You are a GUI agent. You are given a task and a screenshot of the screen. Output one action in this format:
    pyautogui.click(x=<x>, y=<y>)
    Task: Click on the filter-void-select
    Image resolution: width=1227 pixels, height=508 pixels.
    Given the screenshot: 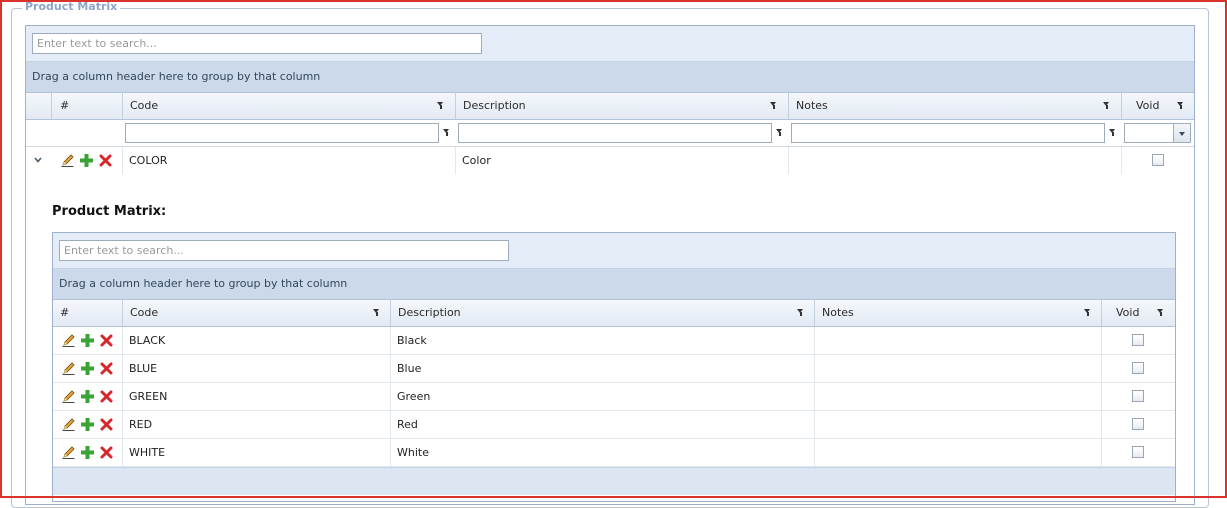 What is the action you would take?
    pyautogui.click(x=1149, y=133)
    